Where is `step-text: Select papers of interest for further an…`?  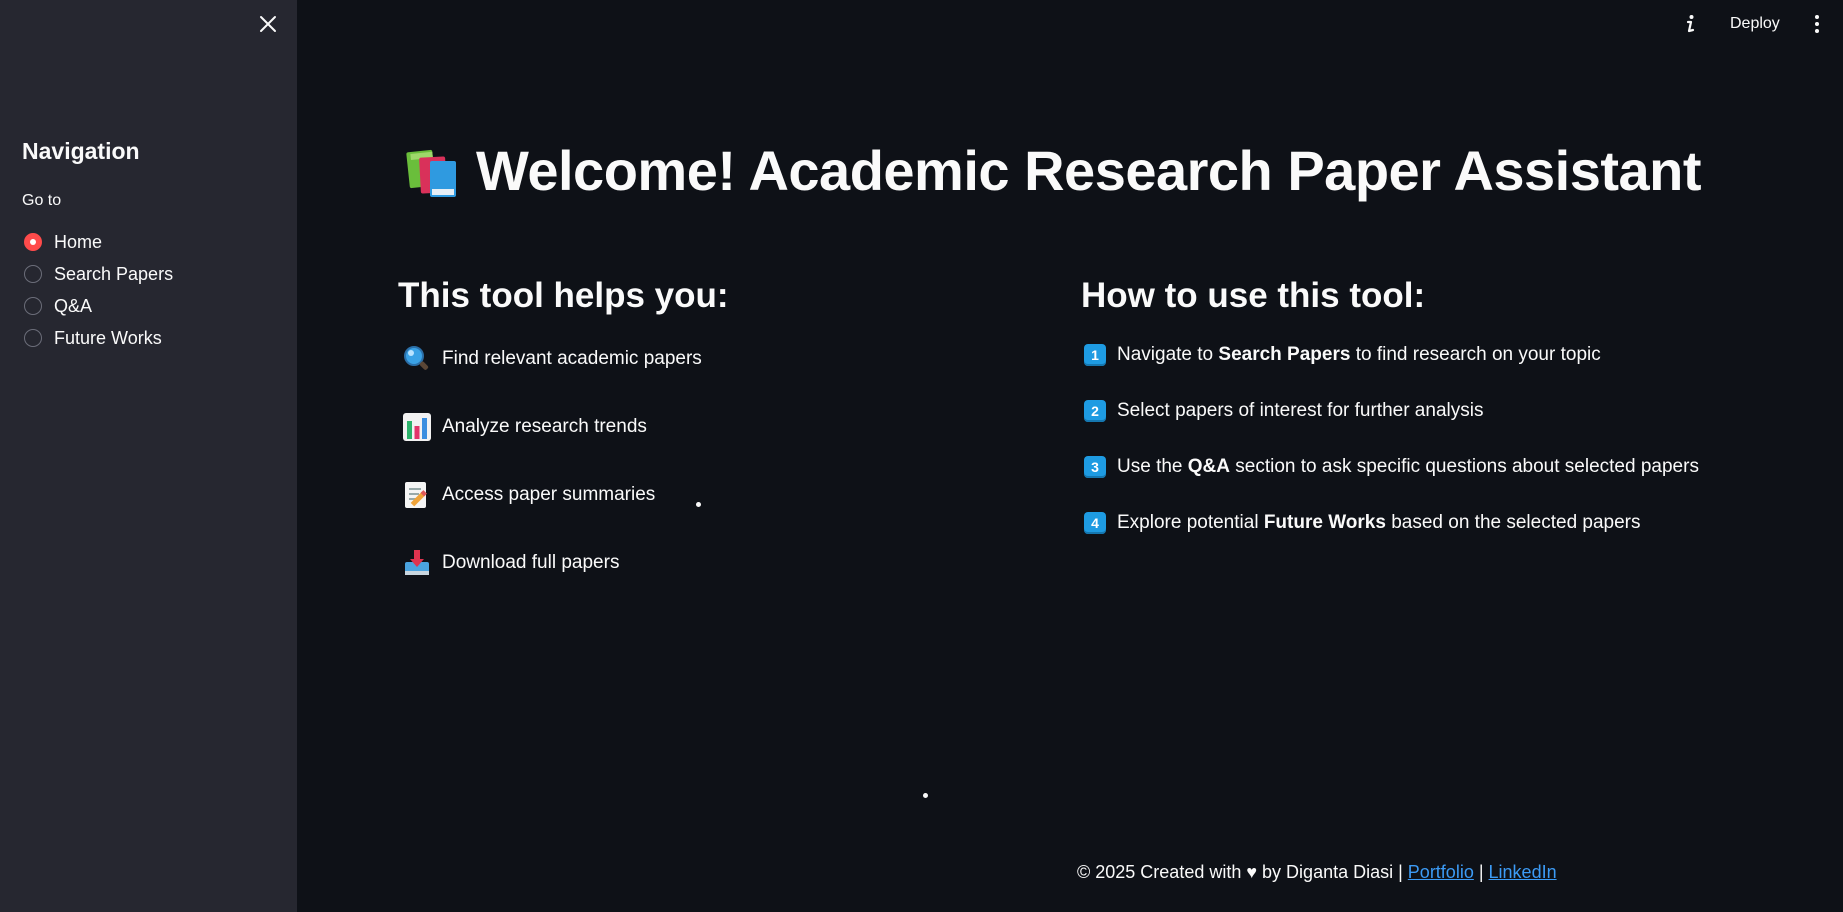 step-text: Select papers of interest for further an… is located at coordinates (1300, 410).